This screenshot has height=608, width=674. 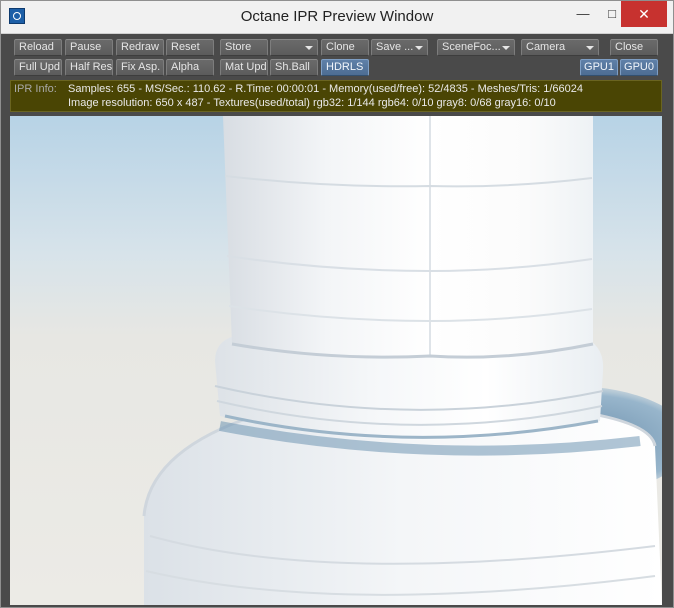 I want to click on half-res-button: Half Res, so click(x=89, y=67).